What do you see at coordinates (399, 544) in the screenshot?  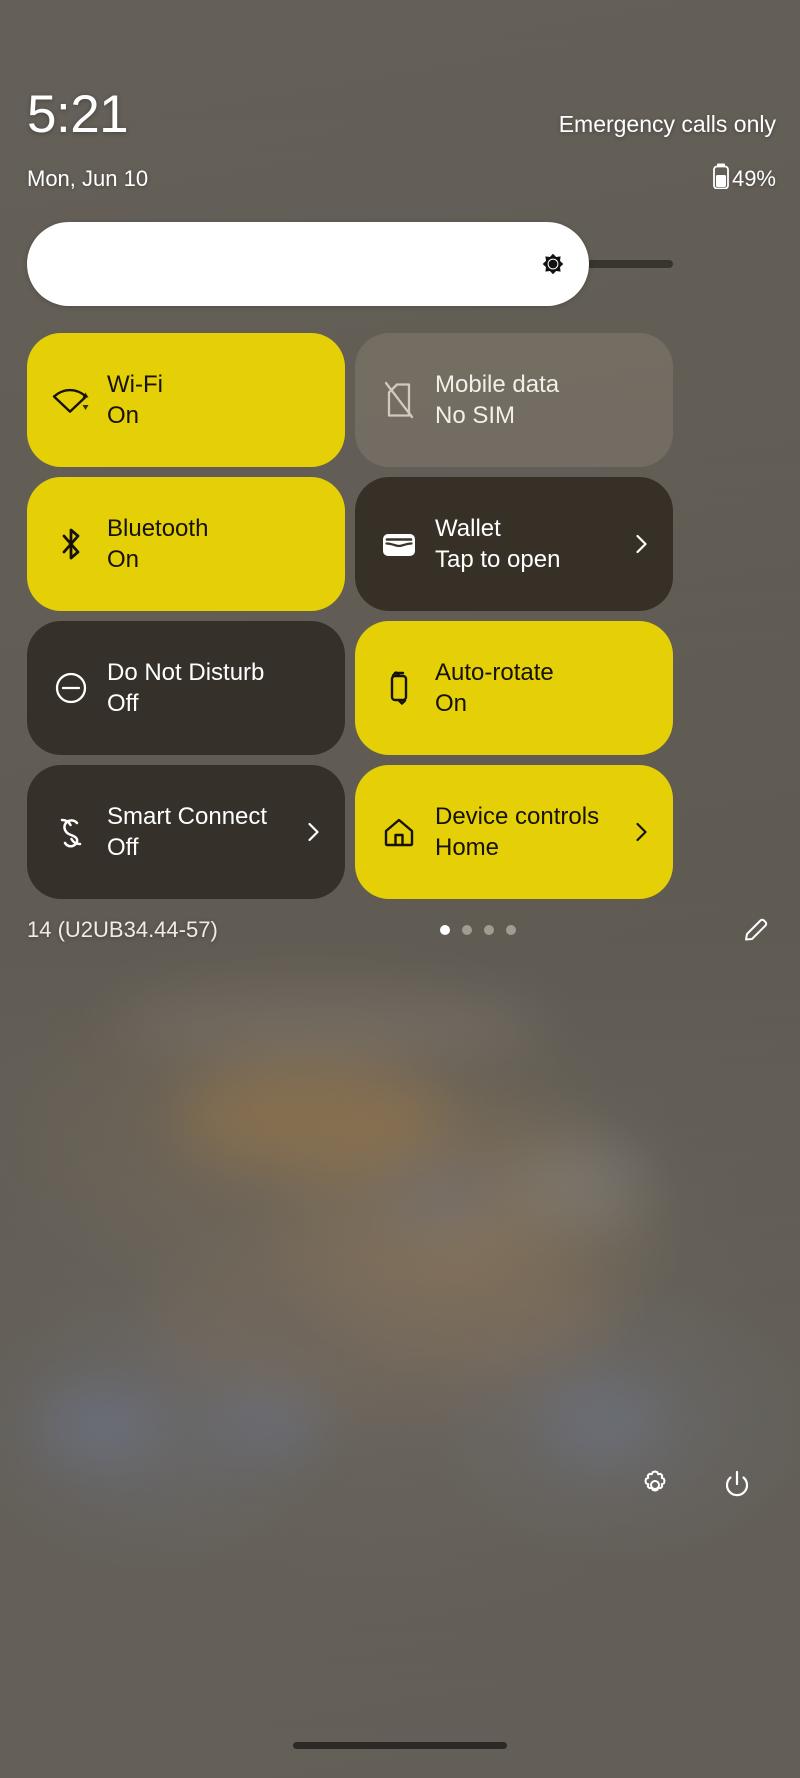 I see `wallet-icon` at bounding box center [399, 544].